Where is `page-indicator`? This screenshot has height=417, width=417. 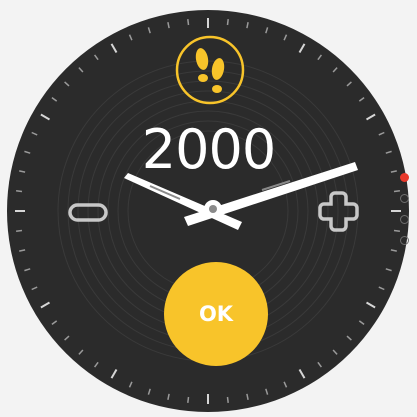
page-indicator is located at coordinates (404, 215).